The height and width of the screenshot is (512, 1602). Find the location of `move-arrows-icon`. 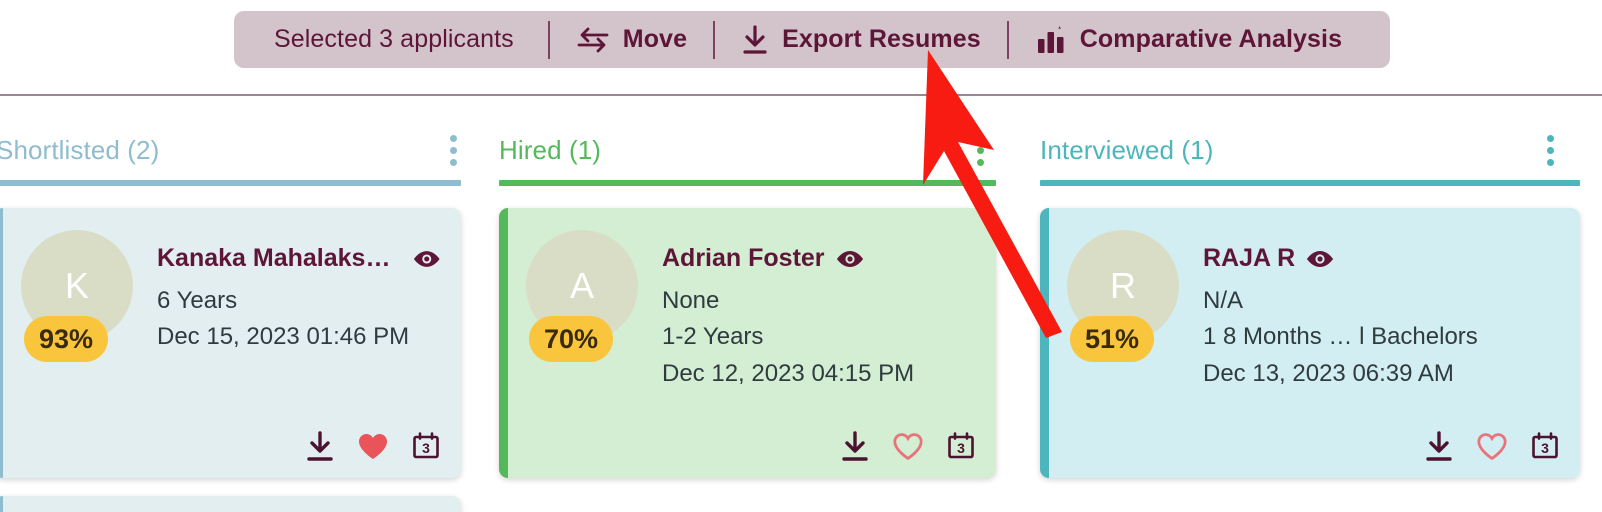

move-arrows-icon is located at coordinates (593, 39).